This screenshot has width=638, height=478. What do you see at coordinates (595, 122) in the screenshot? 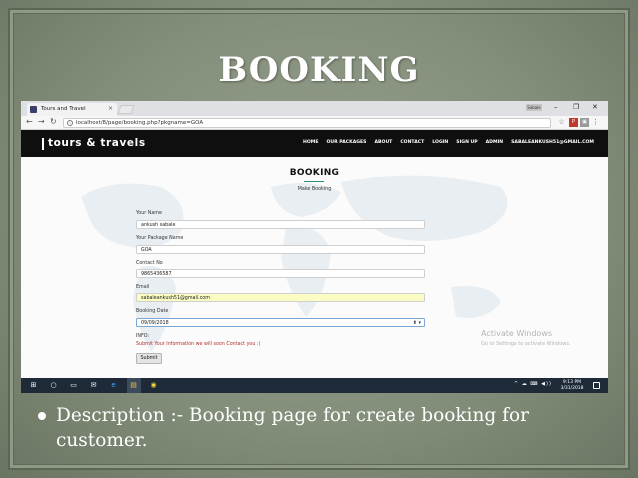
I see `menu-dots-icon: ⋮` at bounding box center [595, 122].